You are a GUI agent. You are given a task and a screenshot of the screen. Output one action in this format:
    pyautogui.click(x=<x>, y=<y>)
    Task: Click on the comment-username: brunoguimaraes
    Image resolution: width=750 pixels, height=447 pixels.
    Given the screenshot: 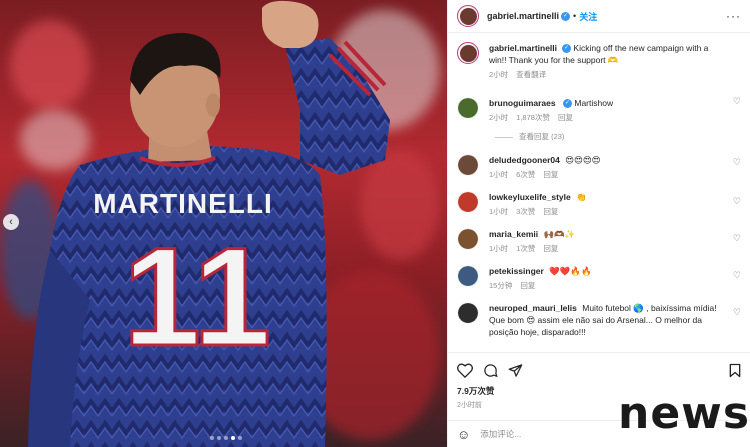 What is the action you would take?
    pyautogui.click(x=522, y=103)
    